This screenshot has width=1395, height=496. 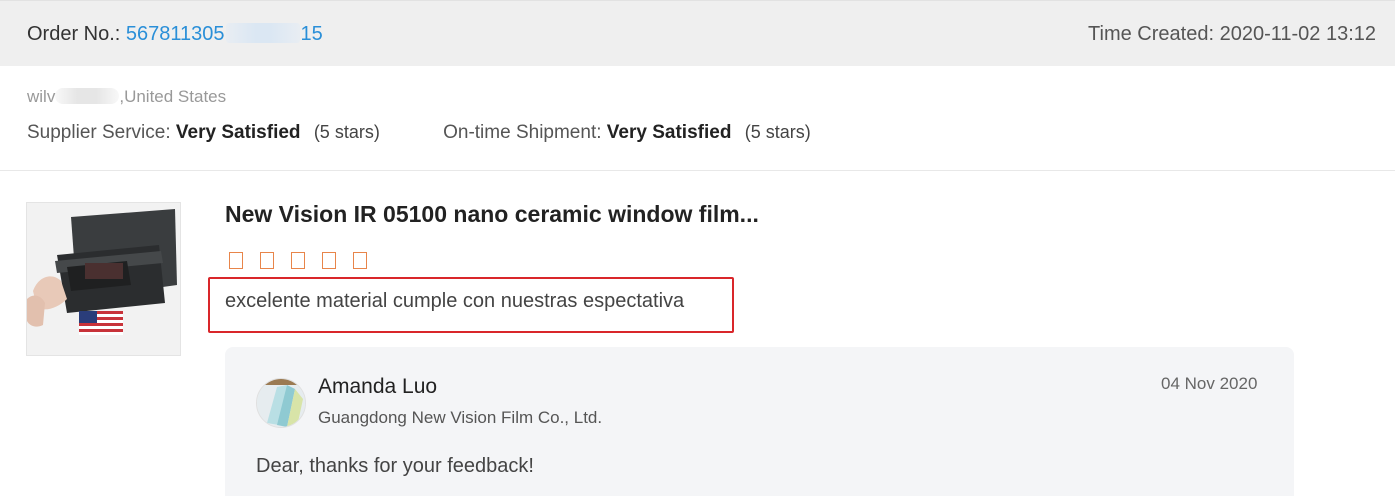 I want to click on order-number: Order No.: 567811305 15, so click(x=175, y=34).